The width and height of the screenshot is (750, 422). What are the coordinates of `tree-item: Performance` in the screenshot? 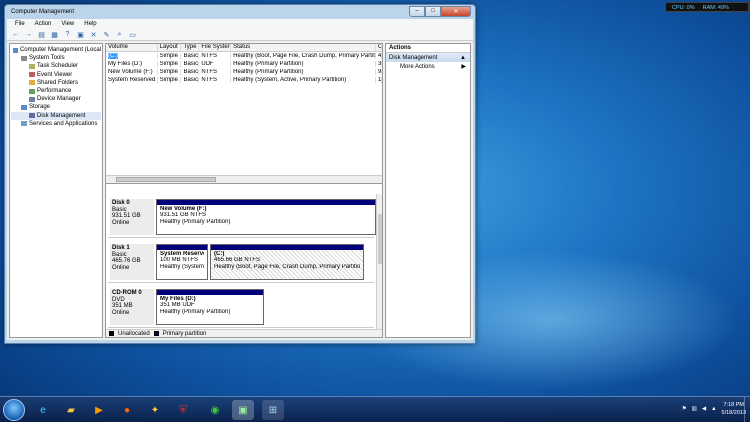 It's located at (56, 91).